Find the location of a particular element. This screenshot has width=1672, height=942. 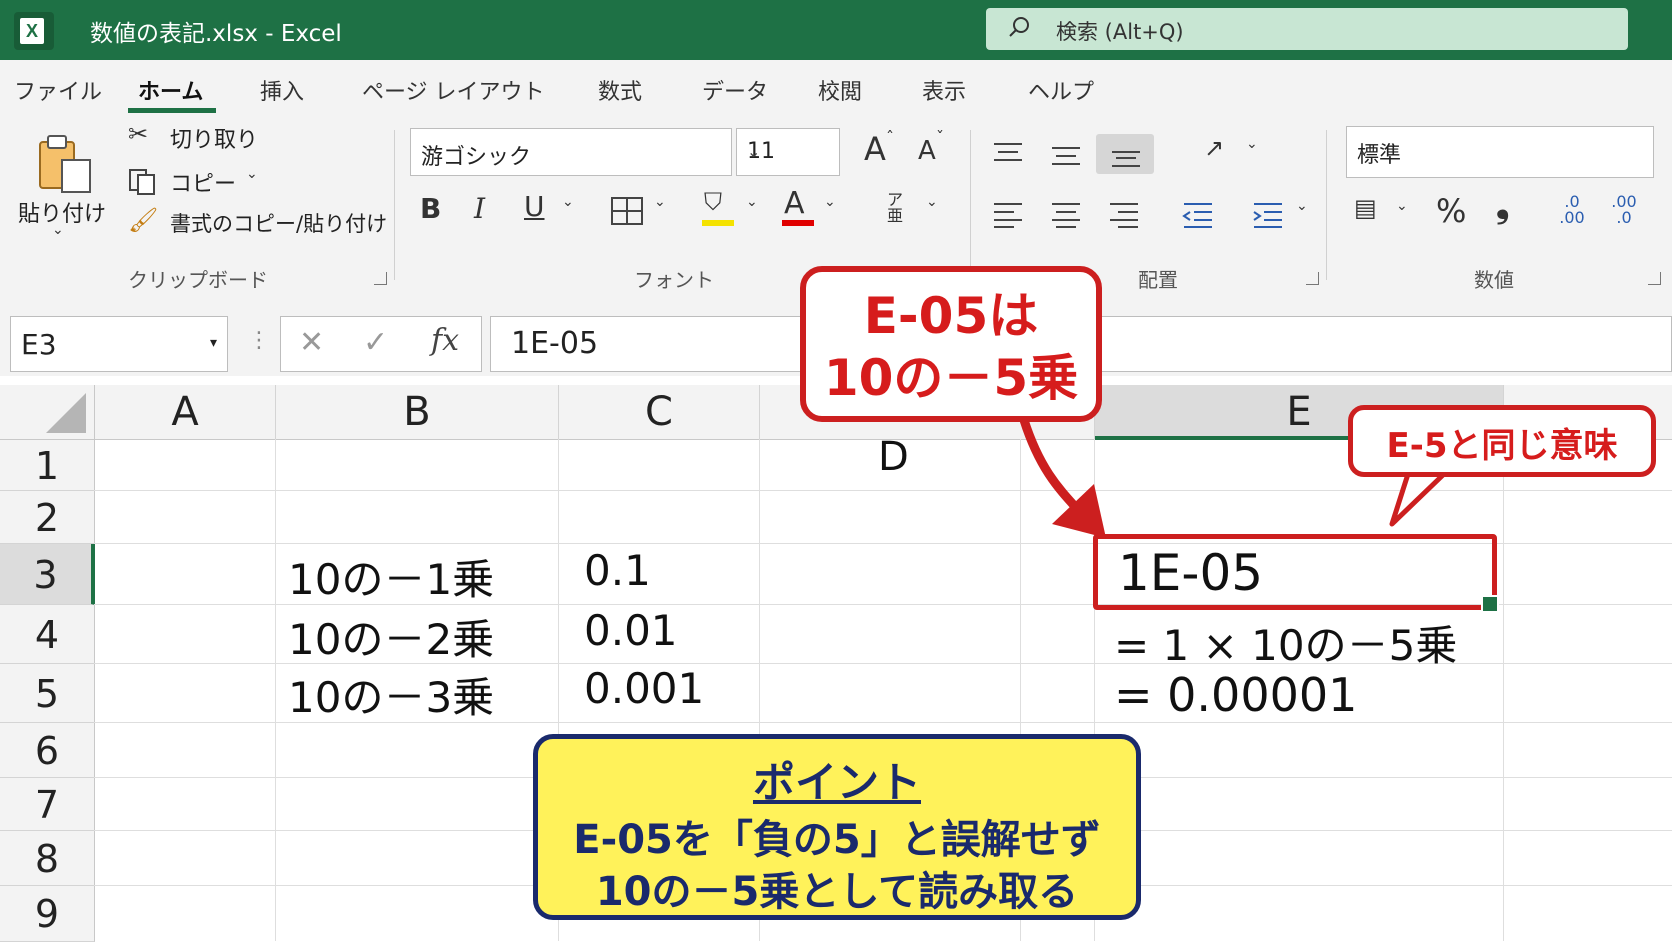

align-bottom-button is located at coordinates (1125, 154).